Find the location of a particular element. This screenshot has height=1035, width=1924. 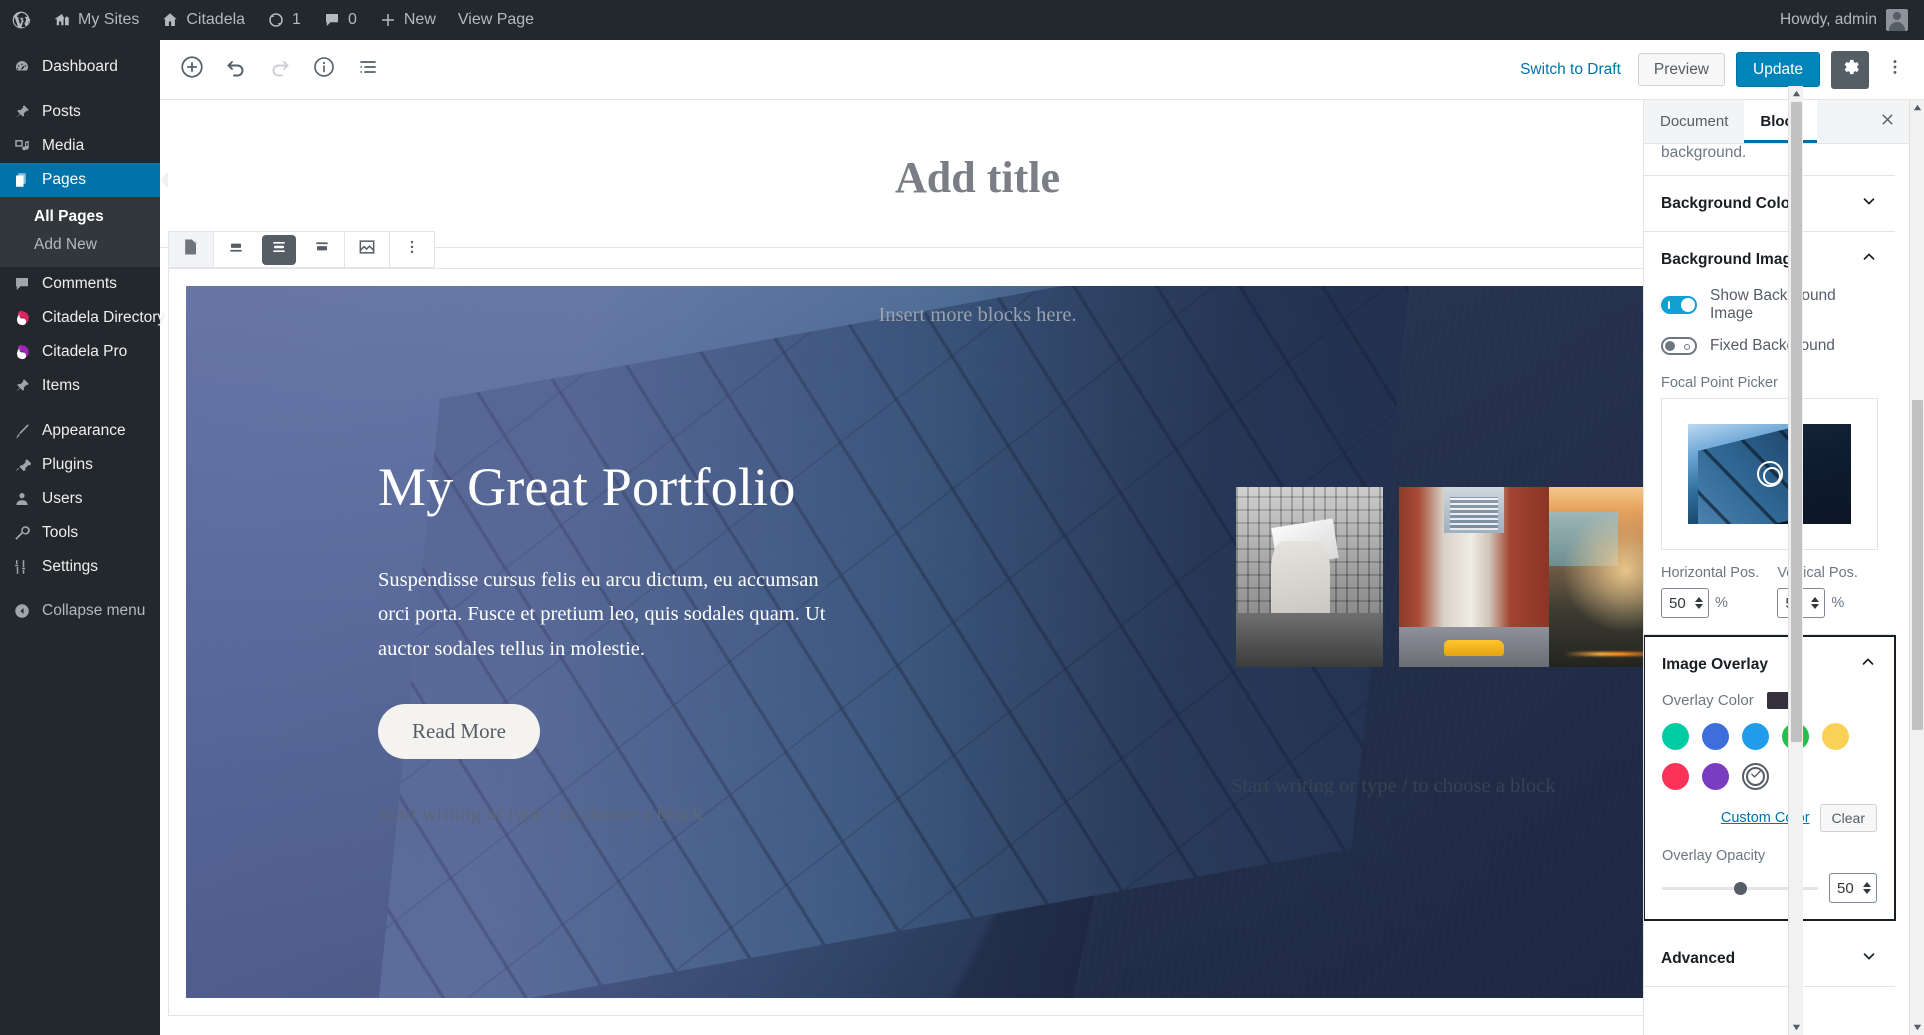

sidebar-item-collapse-label: Collapse menu is located at coordinates (94, 610).